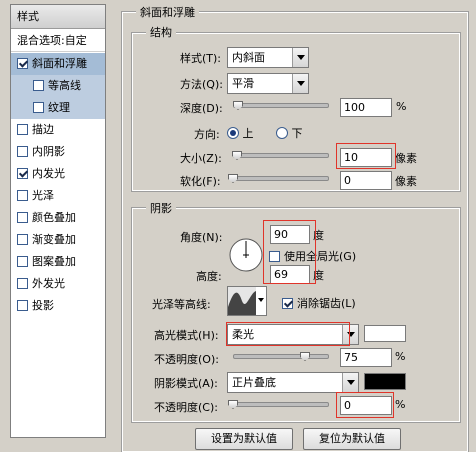 This screenshot has width=476, height=452. What do you see at coordinates (366, 357) in the screenshot?
I see `highlight-opacity-input: 75` at bounding box center [366, 357].